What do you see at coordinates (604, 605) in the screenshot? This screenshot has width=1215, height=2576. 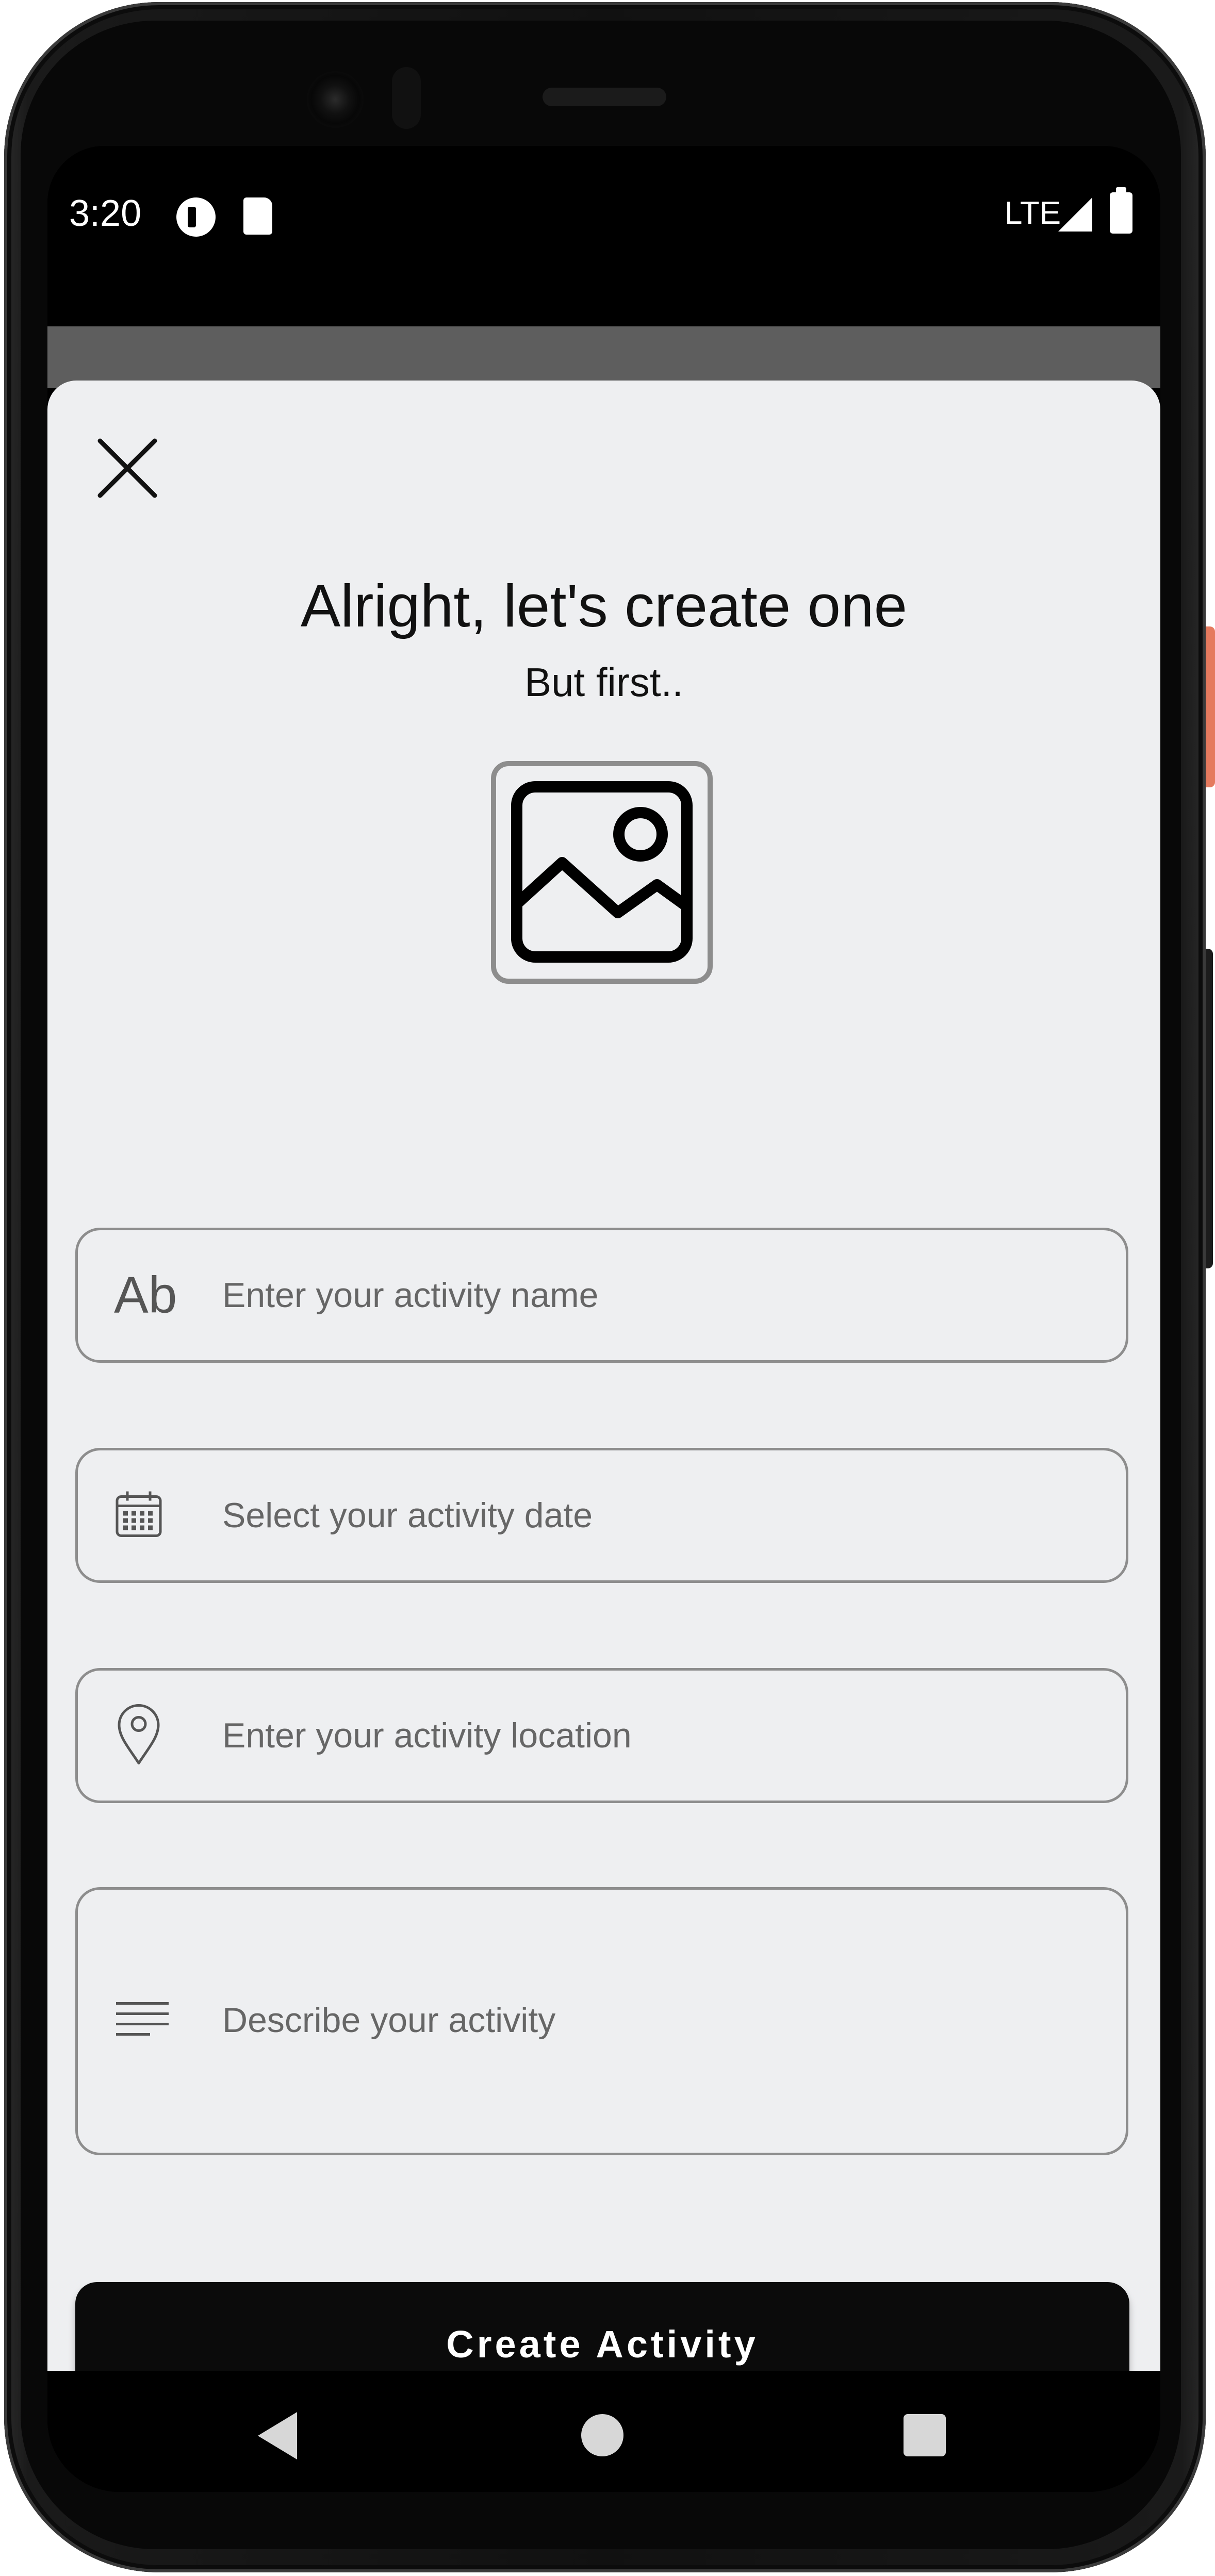 I see `page-title: Alright, let's create one` at bounding box center [604, 605].